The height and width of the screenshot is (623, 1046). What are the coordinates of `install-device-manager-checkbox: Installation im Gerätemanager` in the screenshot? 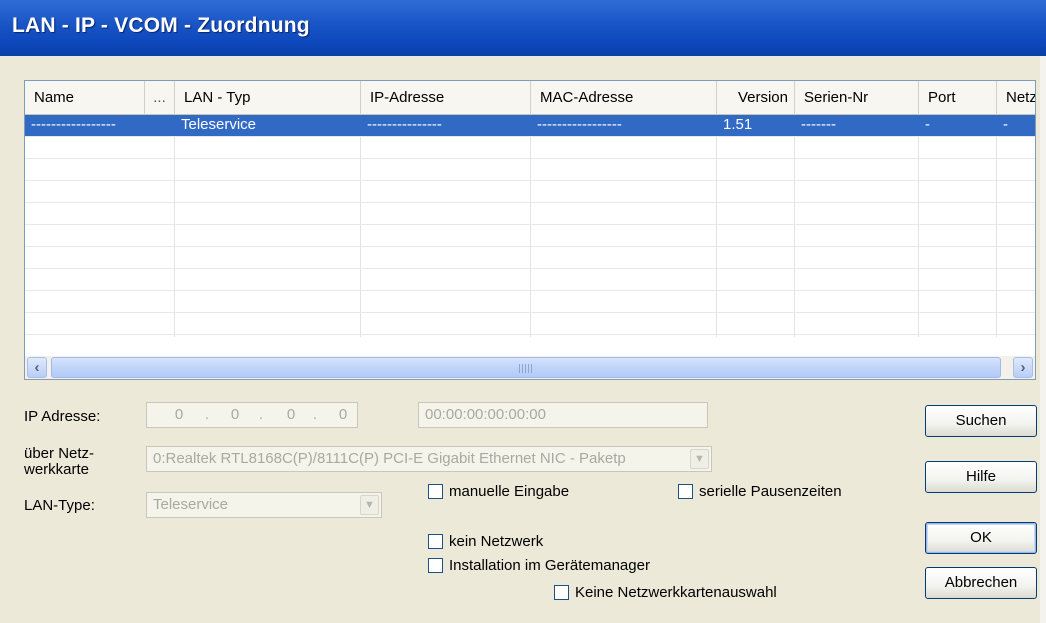 It's located at (539, 565).